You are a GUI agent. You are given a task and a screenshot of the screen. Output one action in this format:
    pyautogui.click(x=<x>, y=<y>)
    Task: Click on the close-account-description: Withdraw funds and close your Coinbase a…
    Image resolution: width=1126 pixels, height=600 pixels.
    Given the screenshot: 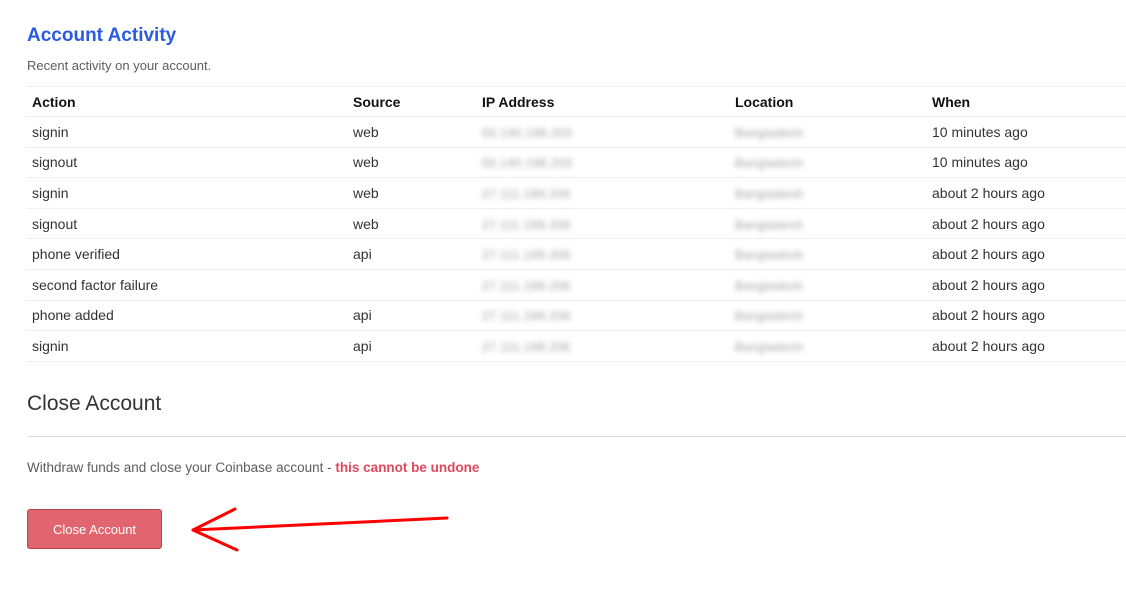 What is the action you would take?
    pyautogui.click(x=253, y=467)
    